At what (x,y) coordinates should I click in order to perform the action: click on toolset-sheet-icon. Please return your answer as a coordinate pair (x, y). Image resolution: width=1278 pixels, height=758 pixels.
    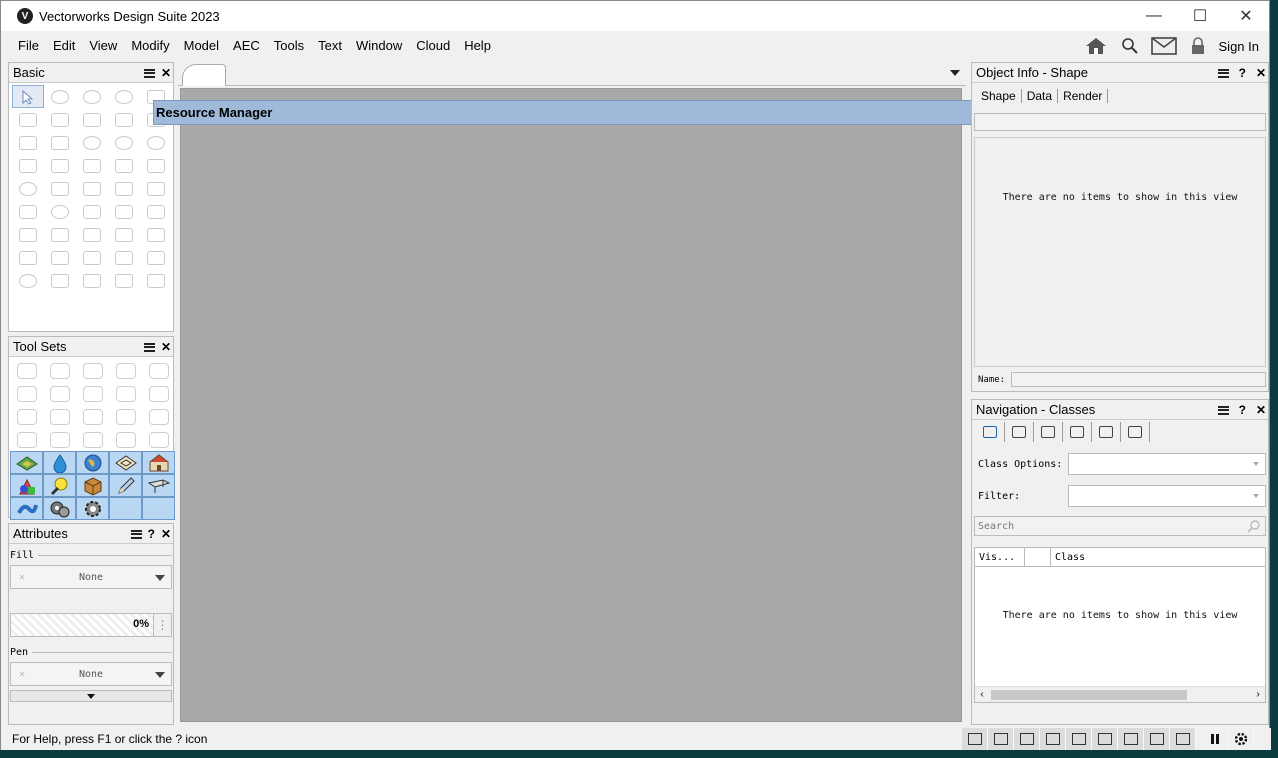
    Looking at the image, I should click on (59, 439).